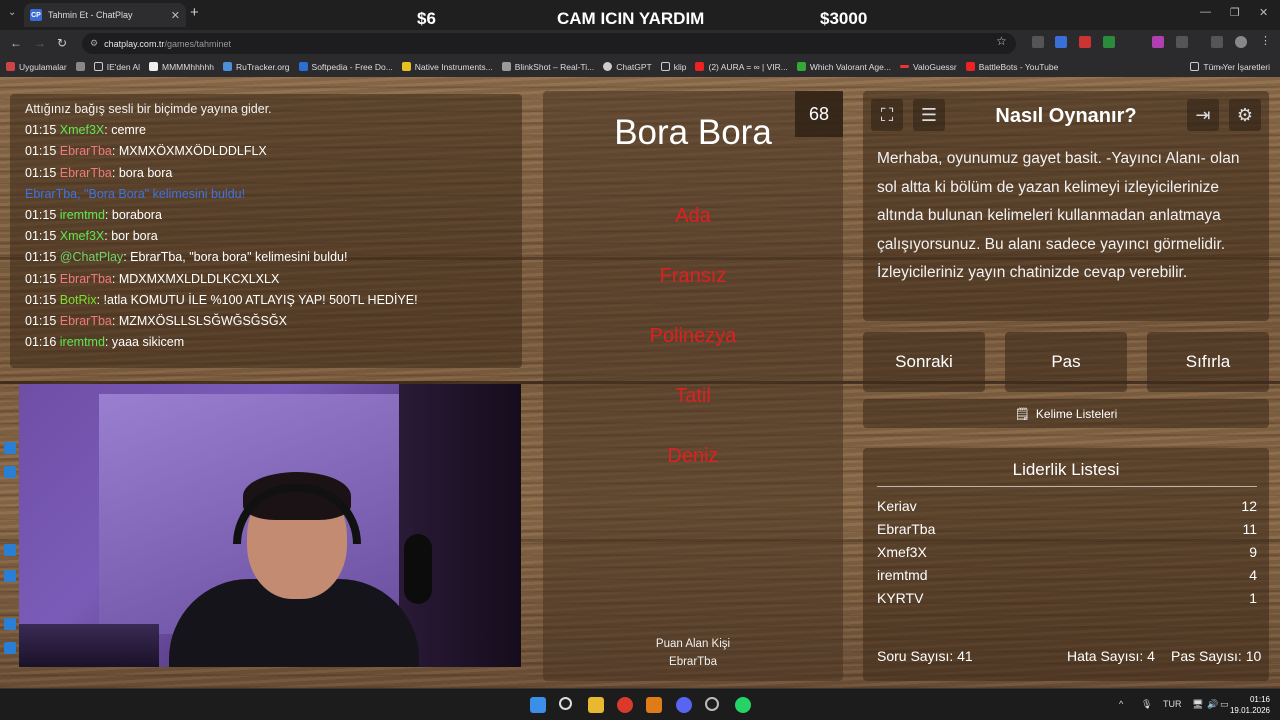 The height and width of the screenshot is (720, 1280). I want to click on reload-icon: ↻, so click(62, 43).